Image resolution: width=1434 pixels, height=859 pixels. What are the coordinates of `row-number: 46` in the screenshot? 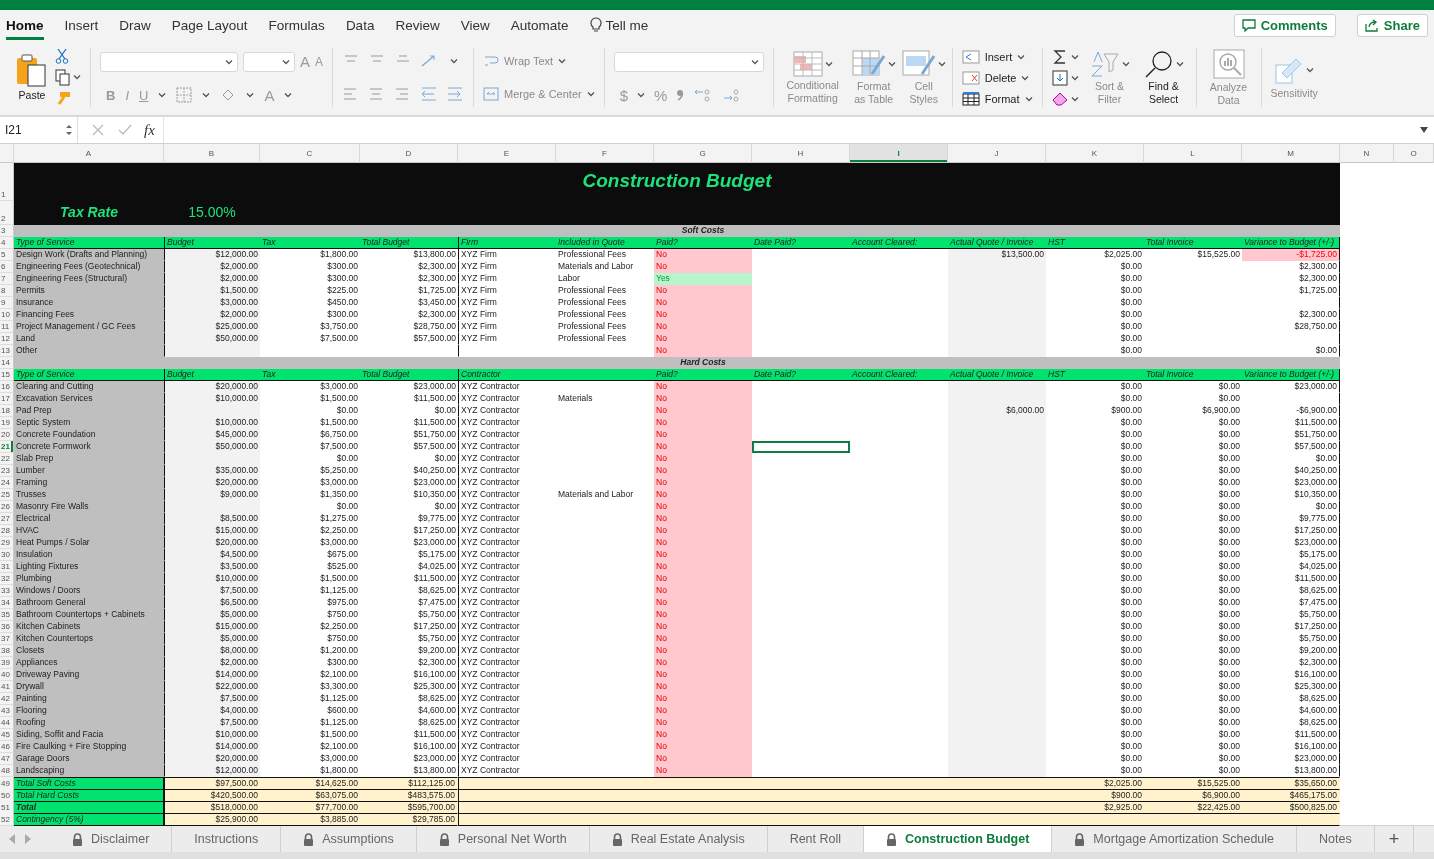 It's located at (7, 747).